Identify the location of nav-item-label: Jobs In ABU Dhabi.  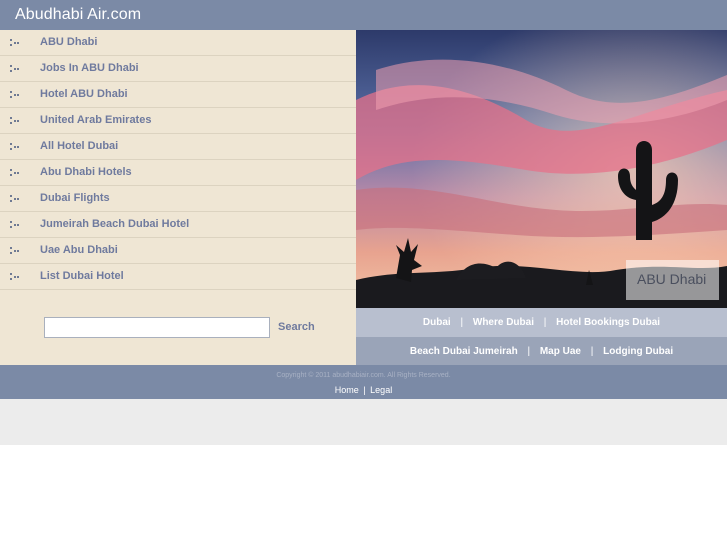
(89, 68).